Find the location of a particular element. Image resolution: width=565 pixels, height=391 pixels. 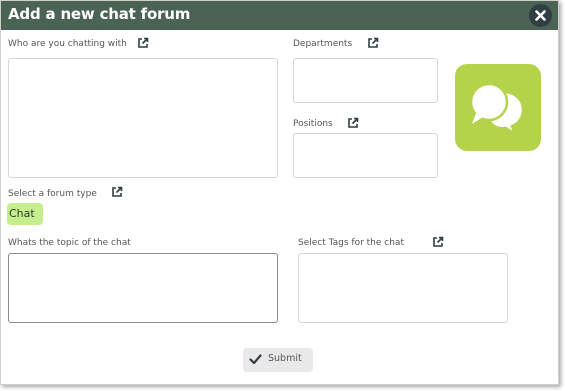

chat-bubbles-icon is located at coordinates (497, 110).